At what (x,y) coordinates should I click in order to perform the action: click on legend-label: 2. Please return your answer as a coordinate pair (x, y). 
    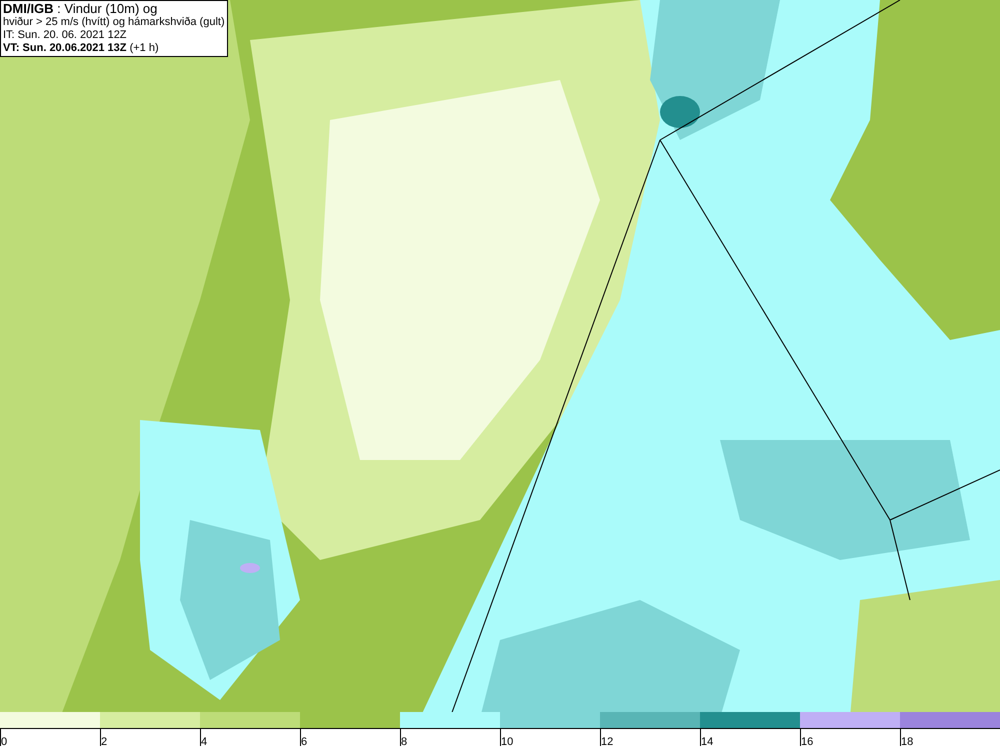
    Looking at the image, I should click on (104, 741).